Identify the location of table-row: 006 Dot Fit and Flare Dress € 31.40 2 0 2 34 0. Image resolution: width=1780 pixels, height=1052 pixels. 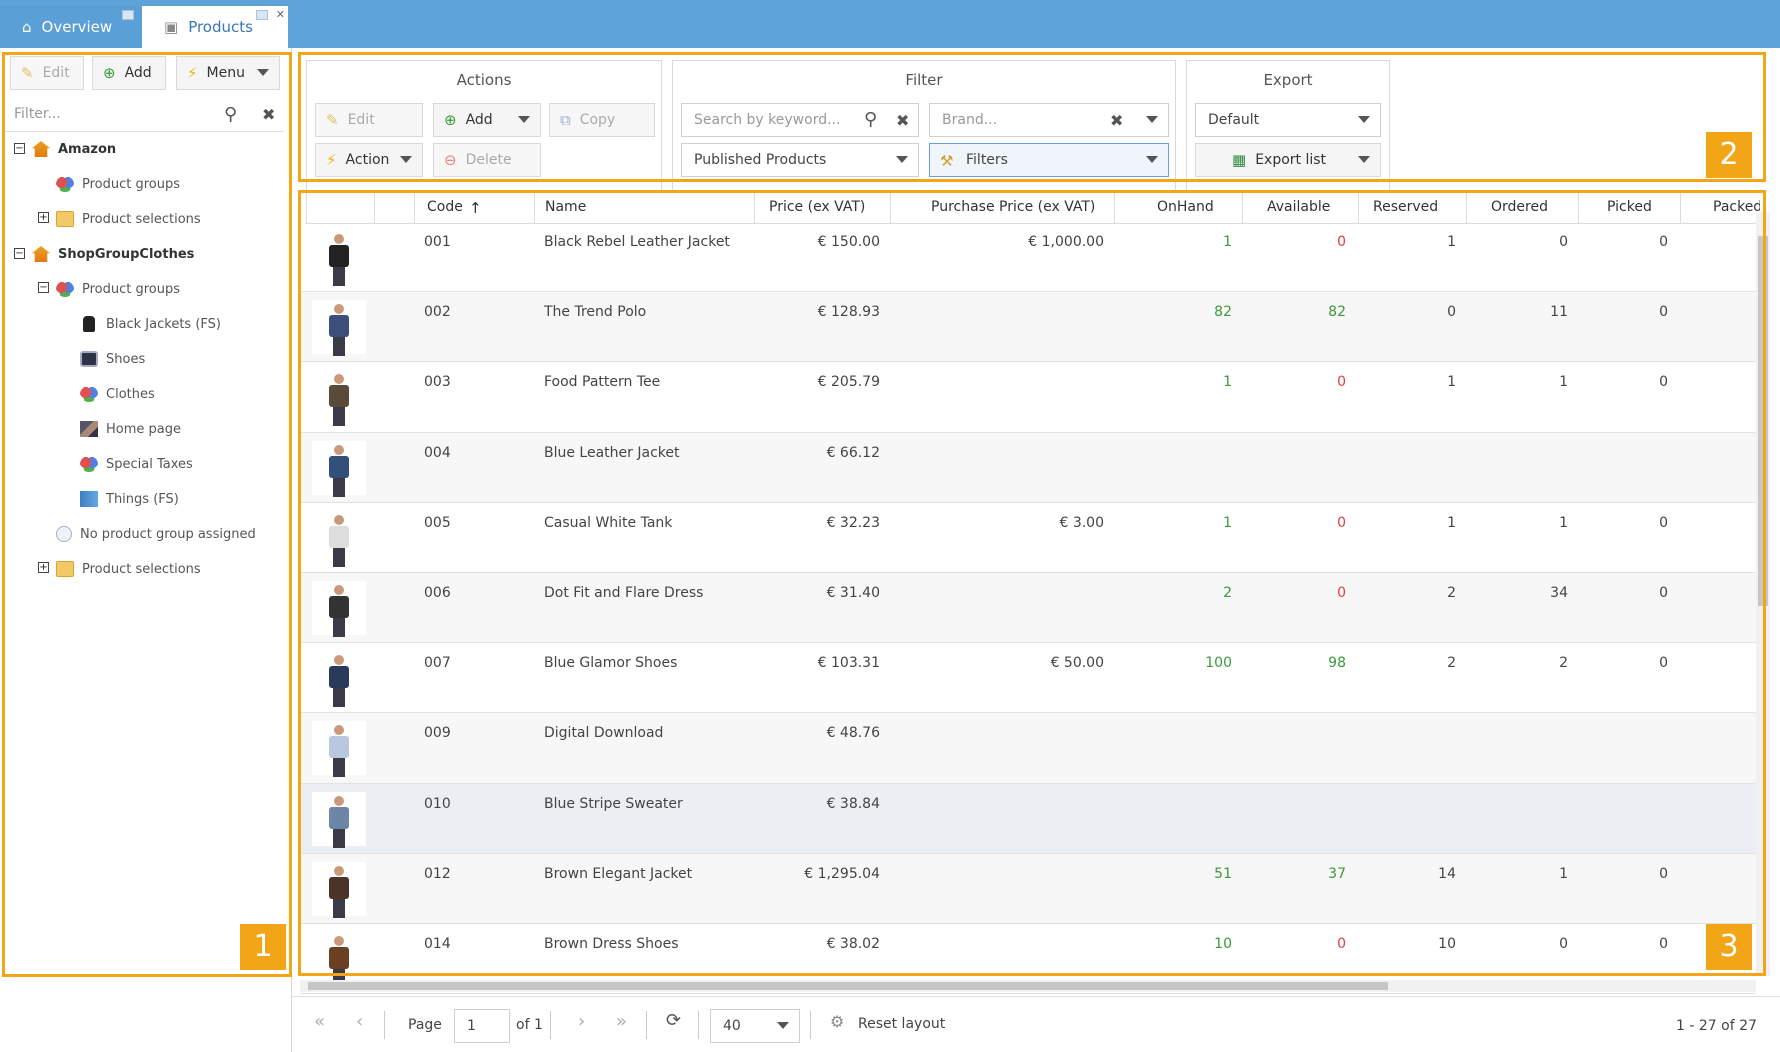
(1028, 608).